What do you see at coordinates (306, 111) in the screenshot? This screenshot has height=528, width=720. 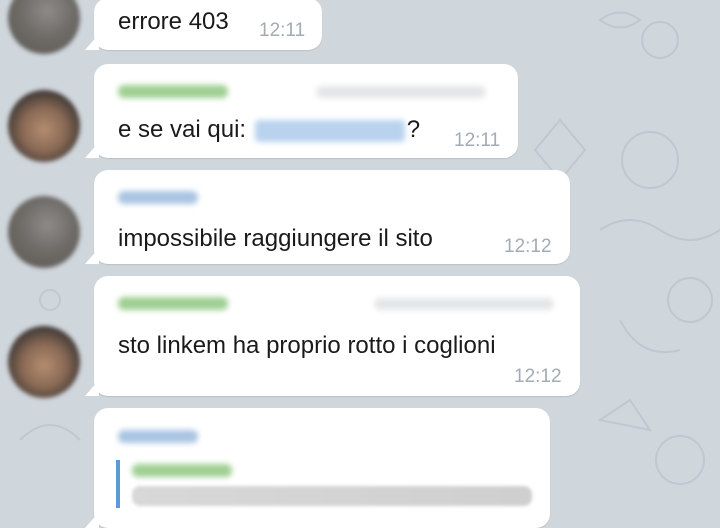 I see `message-bubble: e se vai qui: ? 12:11` at bounding box center [306, 111].